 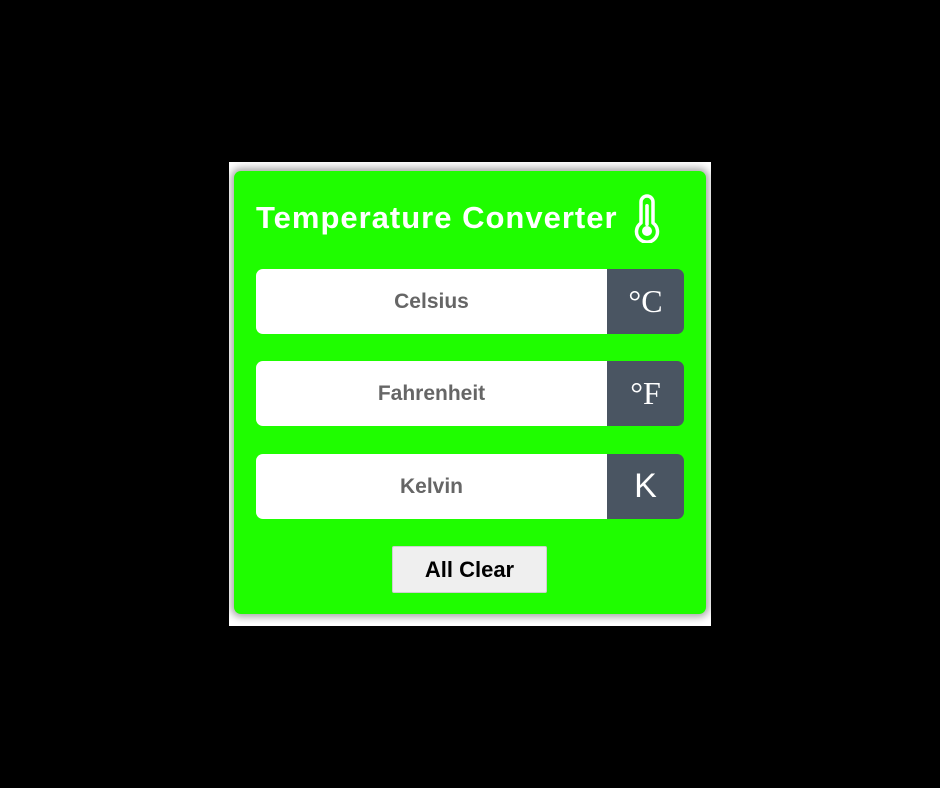 I want to click on all-clear-button: All Clear, so click(x=469, y=569).